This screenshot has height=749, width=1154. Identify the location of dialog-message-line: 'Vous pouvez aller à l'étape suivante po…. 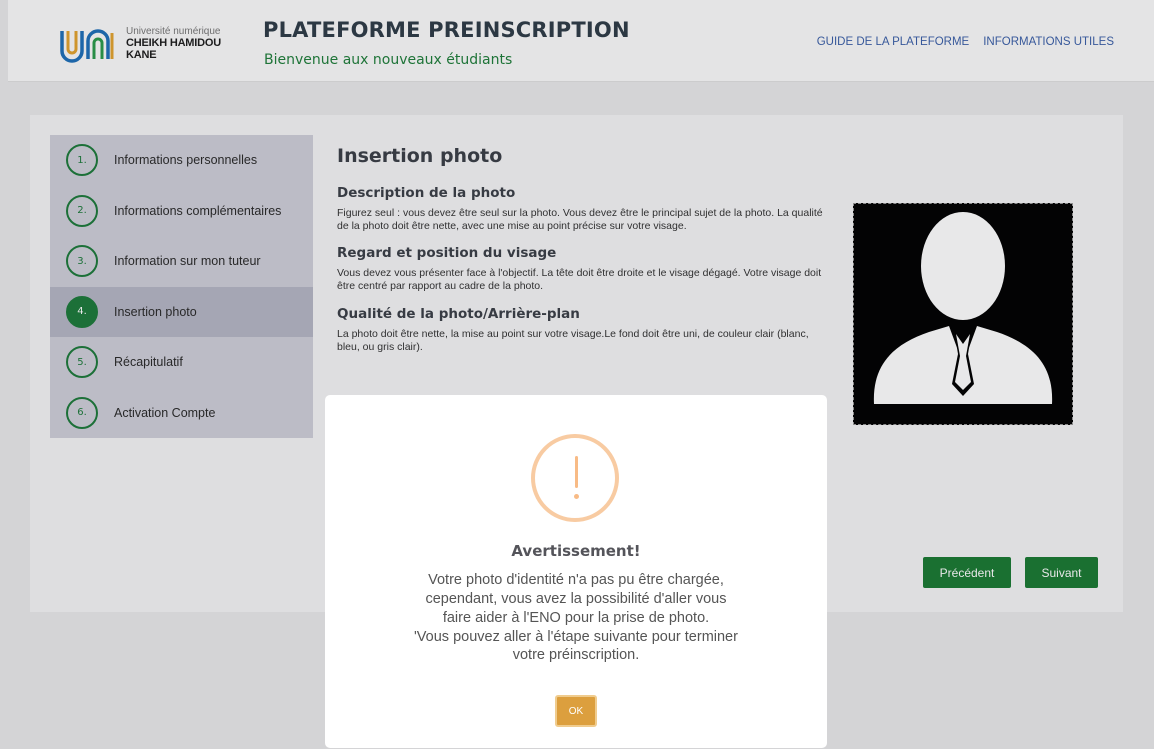
(576, 636).